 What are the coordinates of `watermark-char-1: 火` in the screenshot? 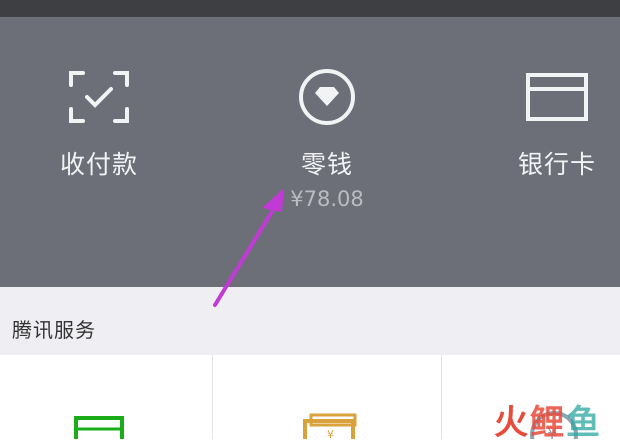 It's located at (512, 423).